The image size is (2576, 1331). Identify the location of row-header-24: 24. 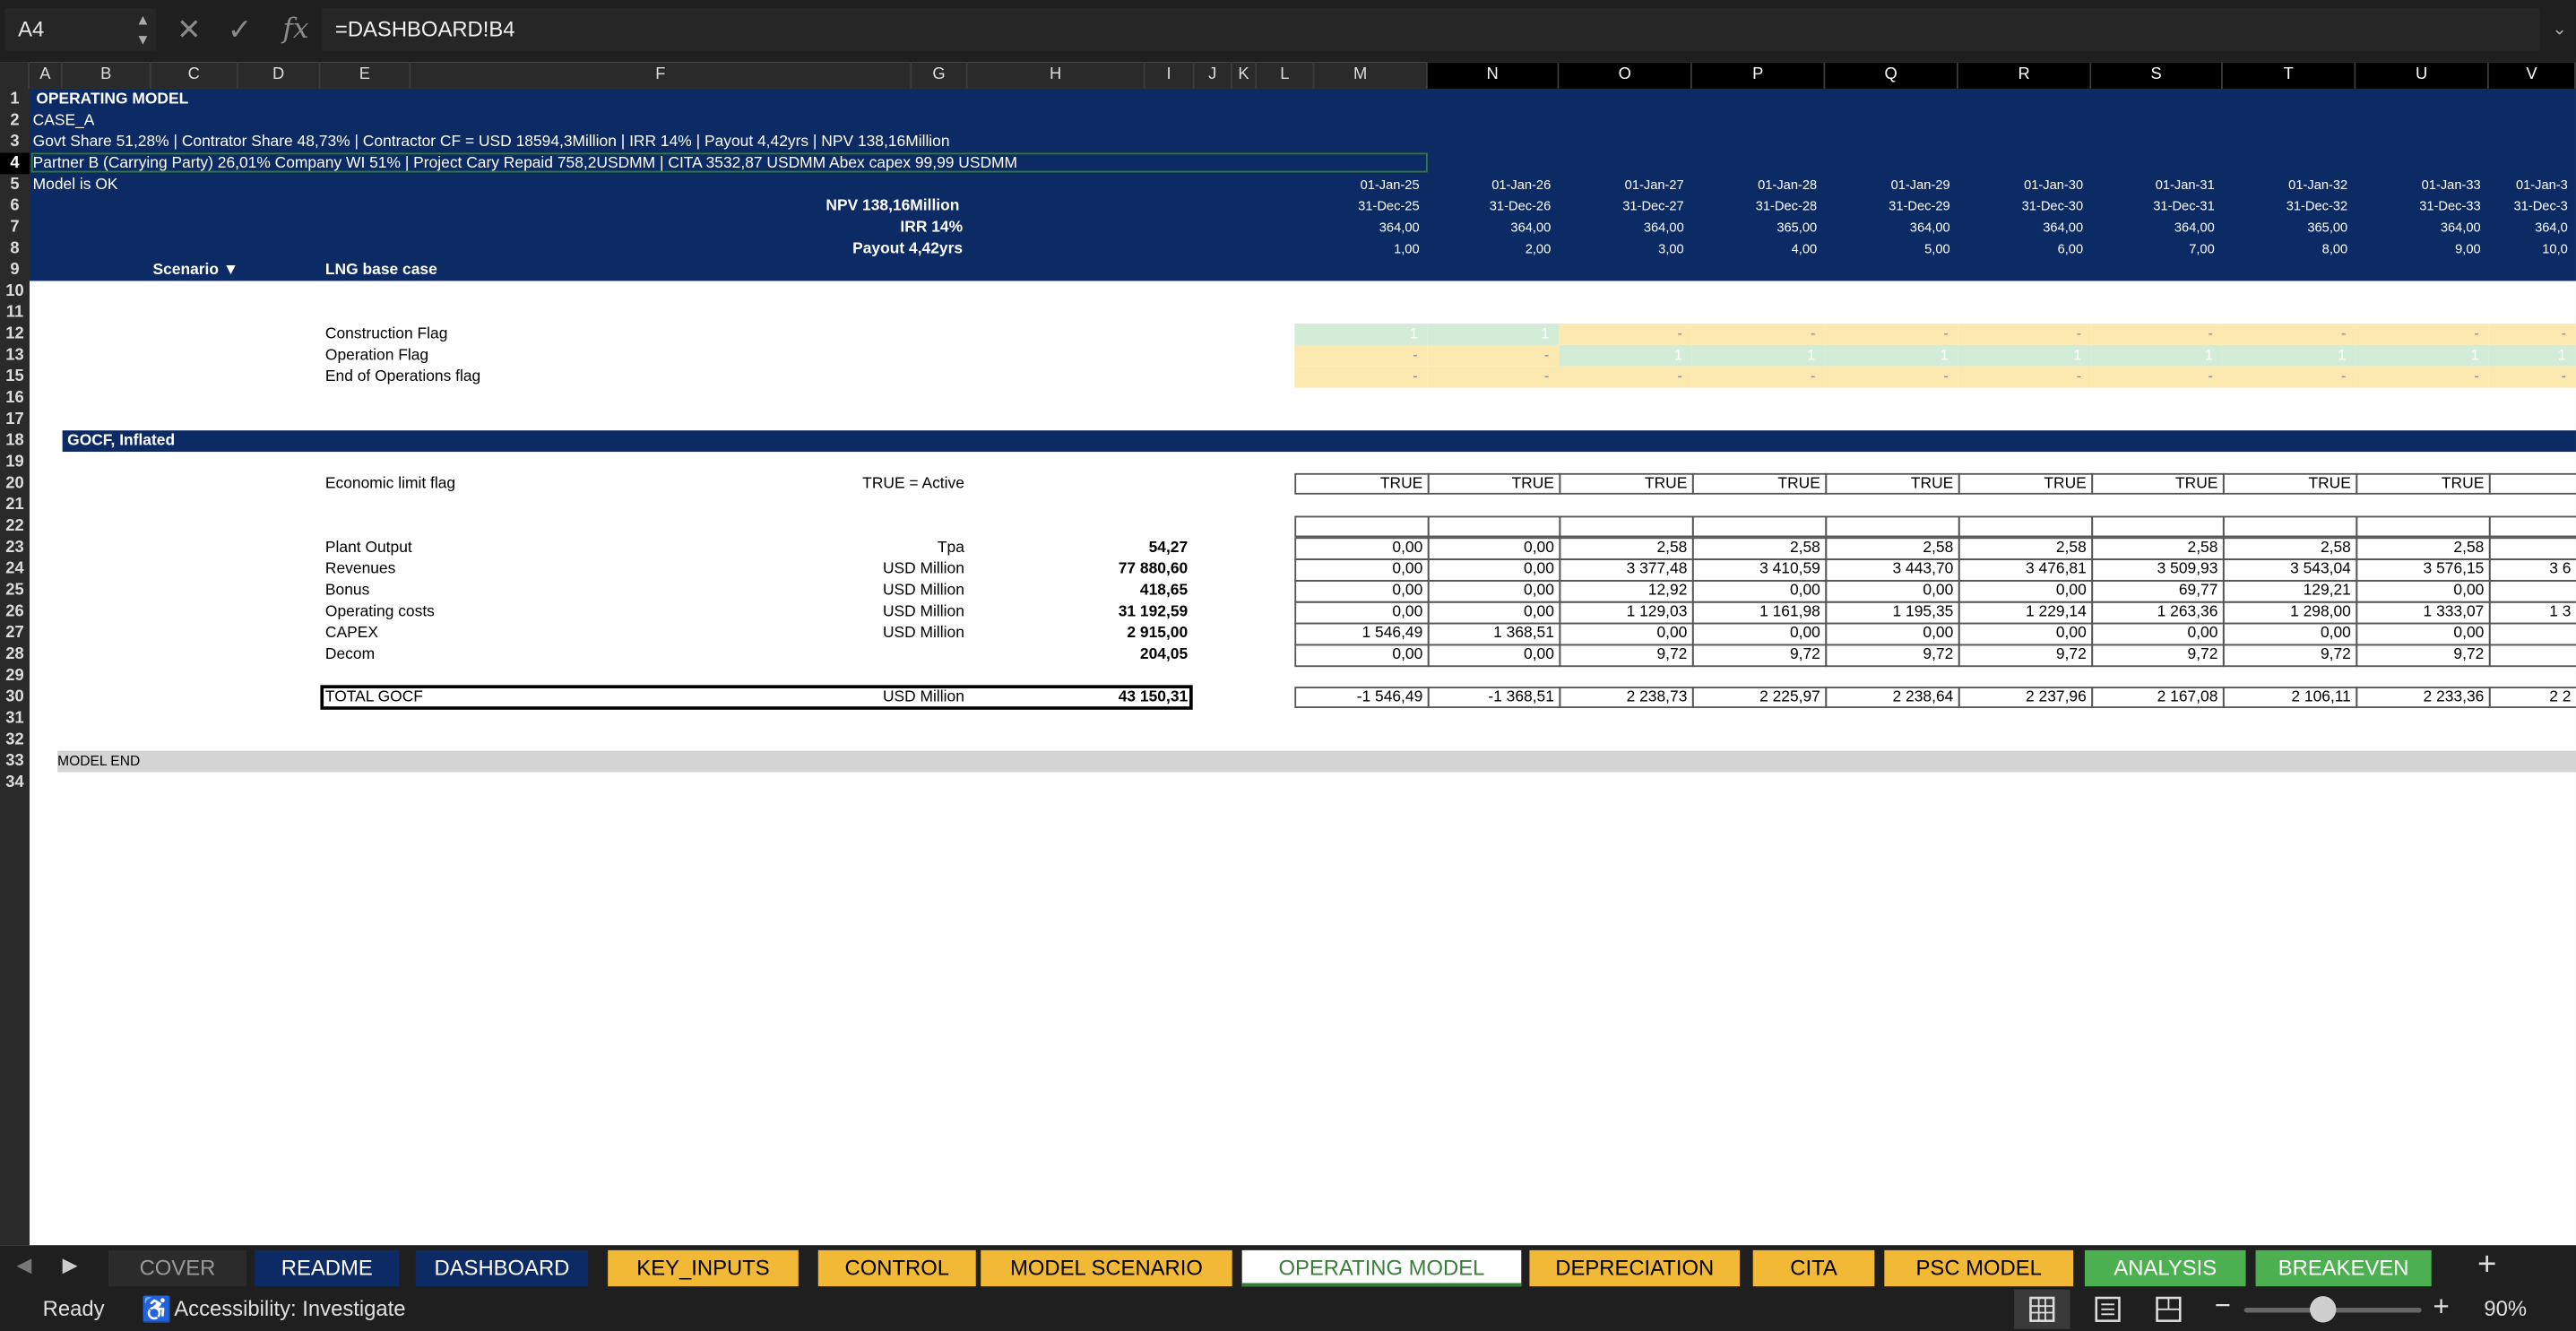
(15, 569).